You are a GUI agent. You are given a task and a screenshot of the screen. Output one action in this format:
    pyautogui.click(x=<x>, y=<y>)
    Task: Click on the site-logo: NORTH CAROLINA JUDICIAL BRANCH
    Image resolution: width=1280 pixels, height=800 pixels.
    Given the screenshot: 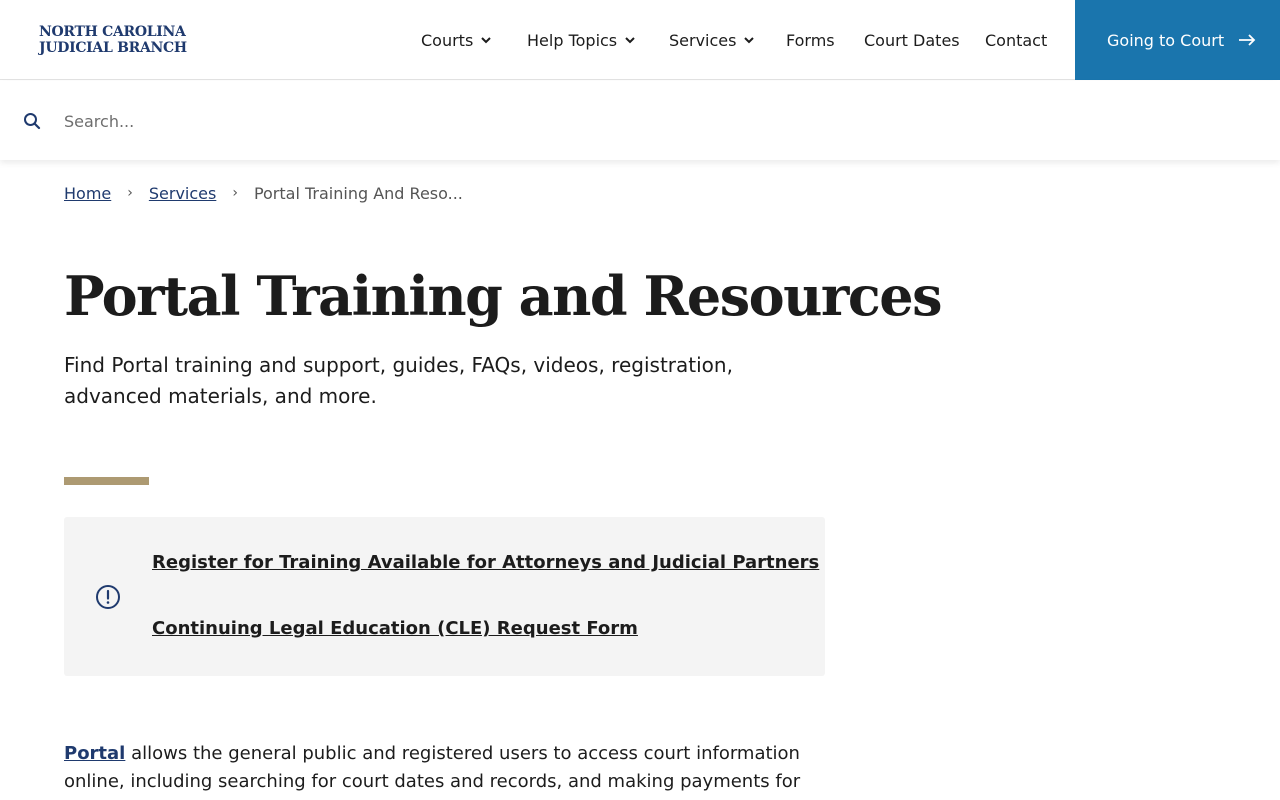 What is the action you would take?
    pyautogui.click(x=113, y=40)
    